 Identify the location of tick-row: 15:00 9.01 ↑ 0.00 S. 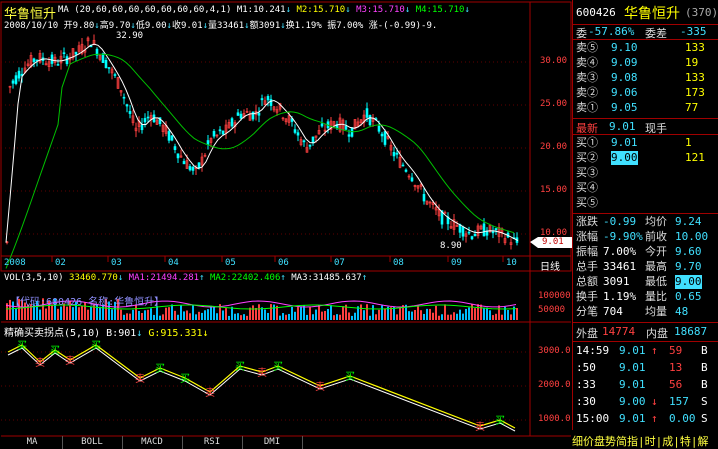
(642, 418).